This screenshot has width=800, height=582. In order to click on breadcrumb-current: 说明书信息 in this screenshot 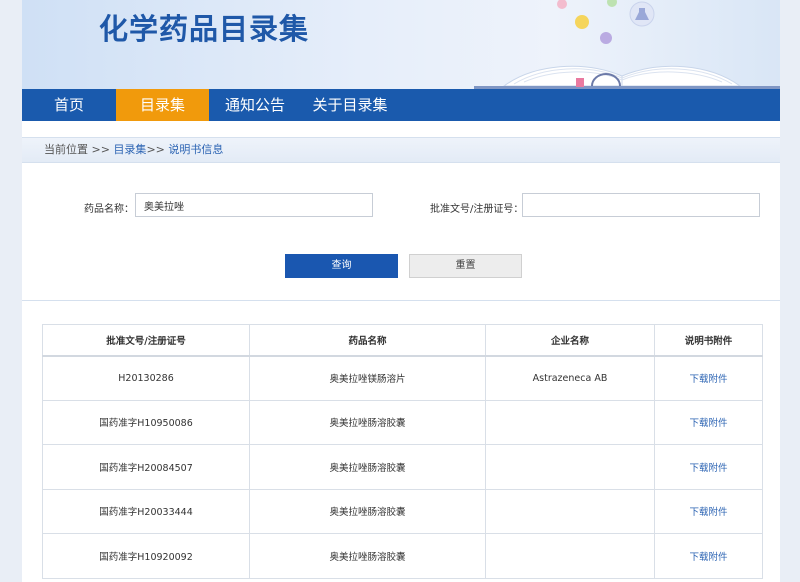, I will do `click(195, 149)`.